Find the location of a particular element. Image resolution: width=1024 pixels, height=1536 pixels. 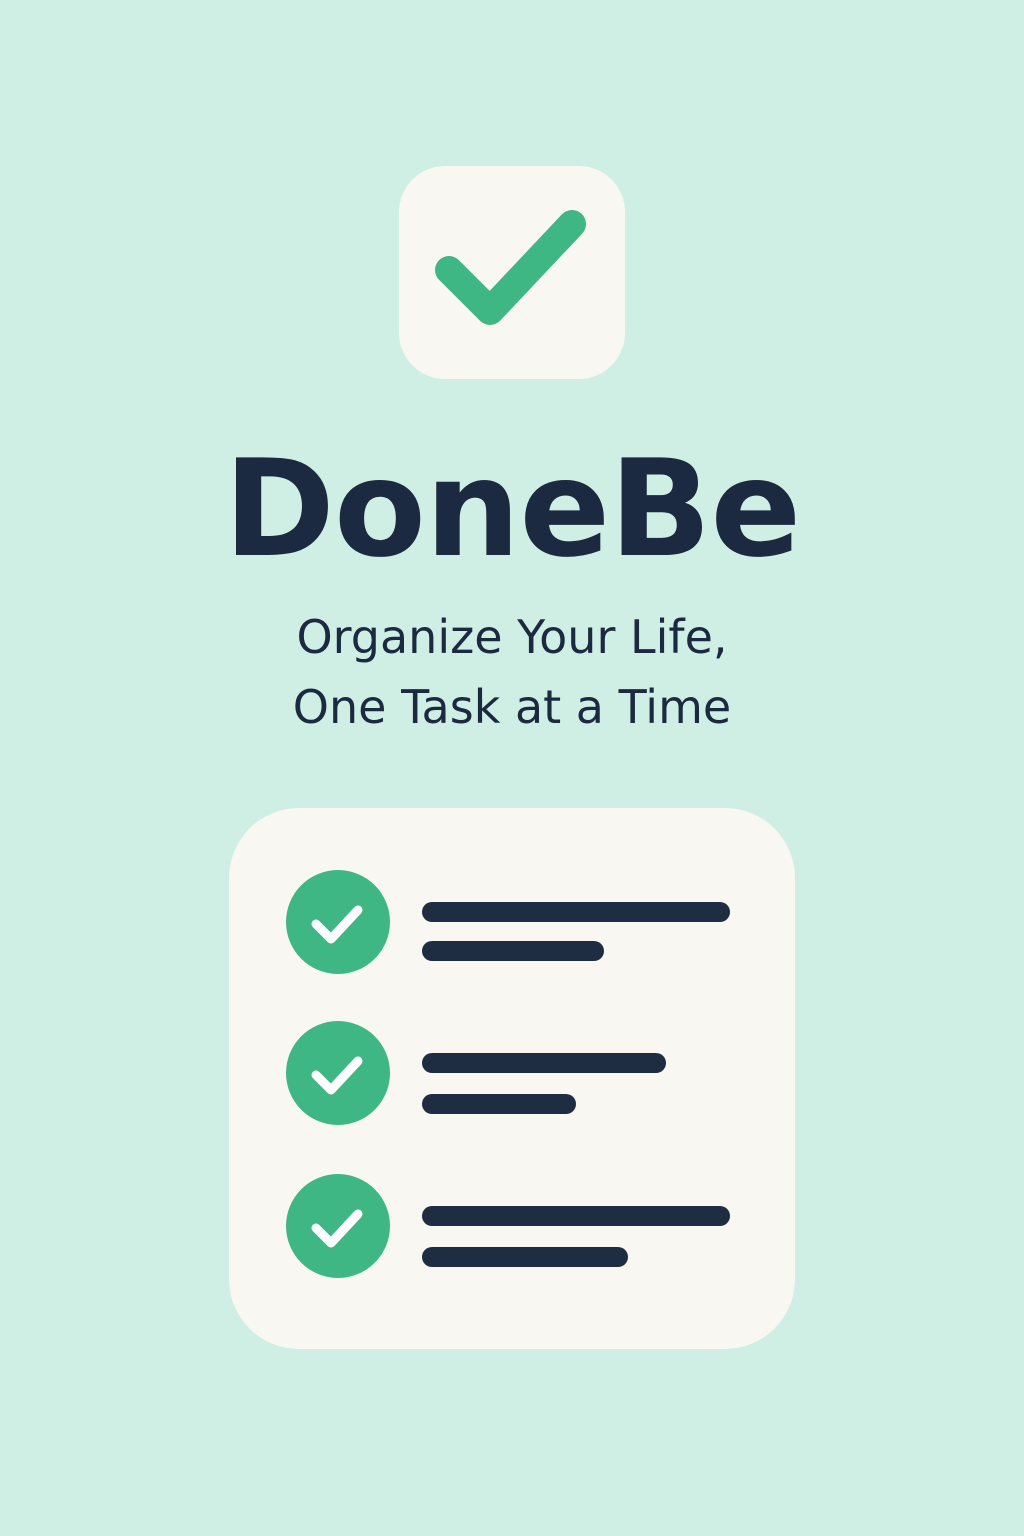

tagline: Organize Your Life, One Task at a Time is located at coordinates (512, 672).